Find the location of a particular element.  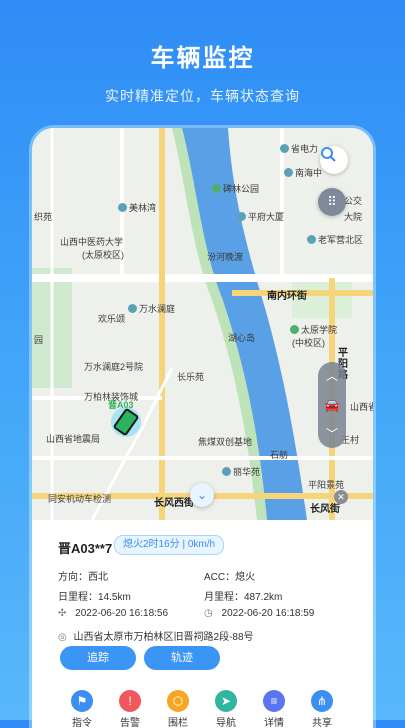

map-collapse-button: ⌄ is located at coordinates (202, 495).